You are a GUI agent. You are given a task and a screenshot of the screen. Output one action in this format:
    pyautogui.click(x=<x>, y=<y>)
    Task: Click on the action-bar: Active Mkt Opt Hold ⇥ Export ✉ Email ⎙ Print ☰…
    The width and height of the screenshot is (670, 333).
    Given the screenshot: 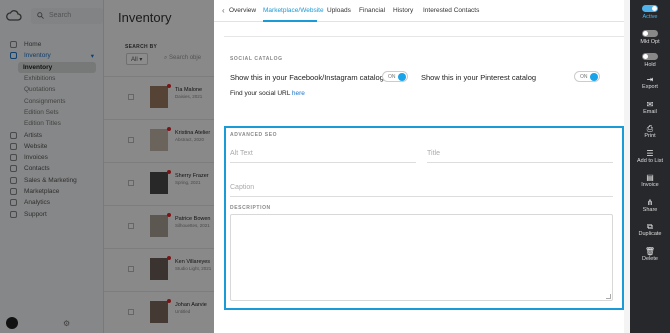 What is the action you would take?
    pyautogui.click(x=650, y=166)
    